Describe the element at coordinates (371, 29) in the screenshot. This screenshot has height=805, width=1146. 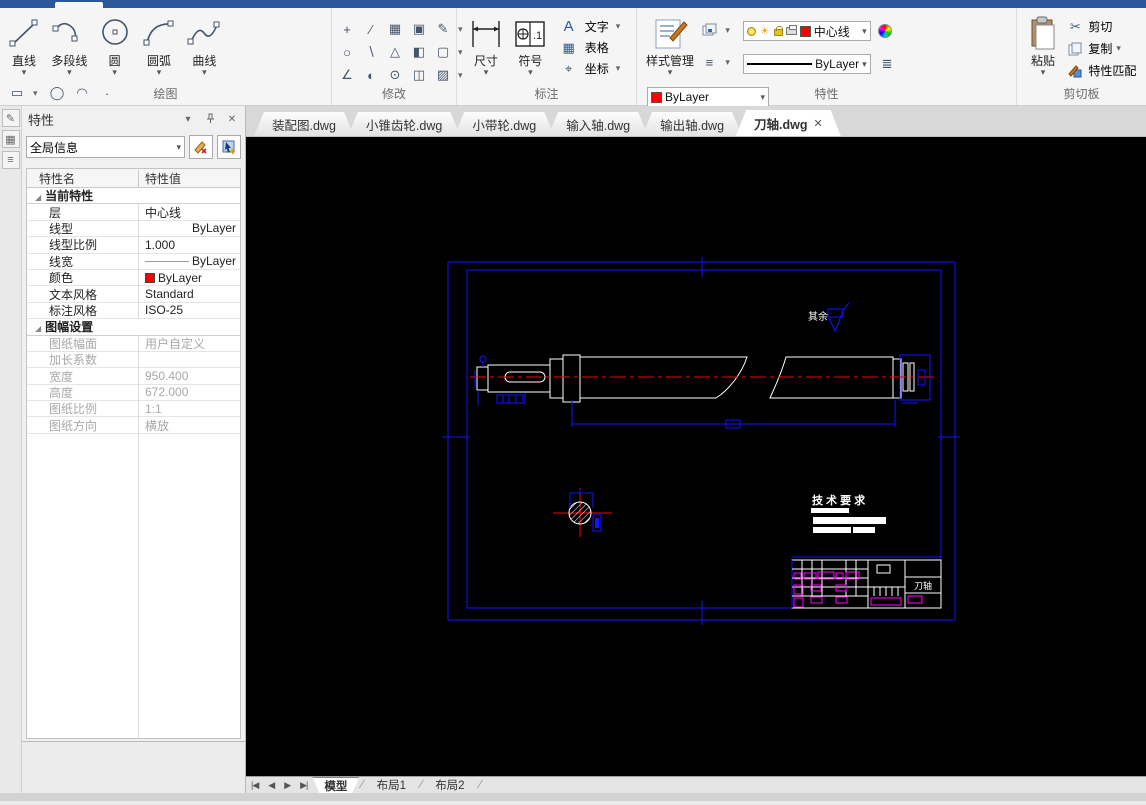
I see `trim-icon: ∕` at that location.